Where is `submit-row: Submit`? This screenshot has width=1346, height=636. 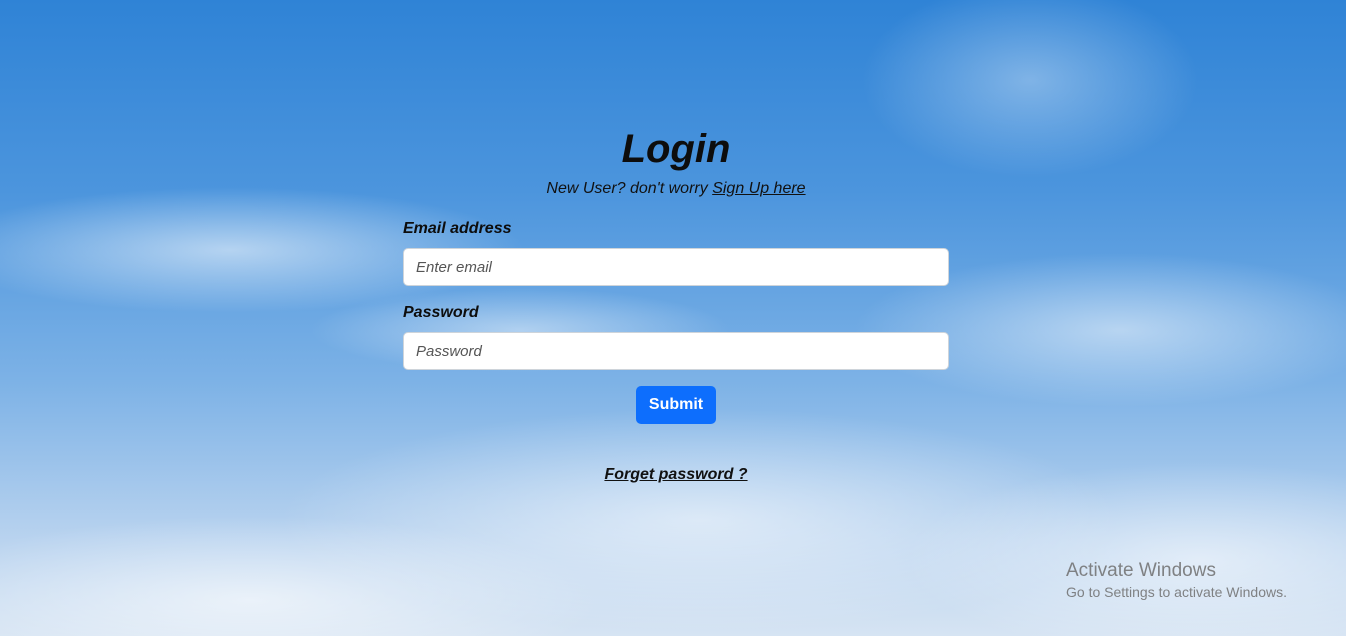
submit-row: Submit is located at coordinates (676, 405).